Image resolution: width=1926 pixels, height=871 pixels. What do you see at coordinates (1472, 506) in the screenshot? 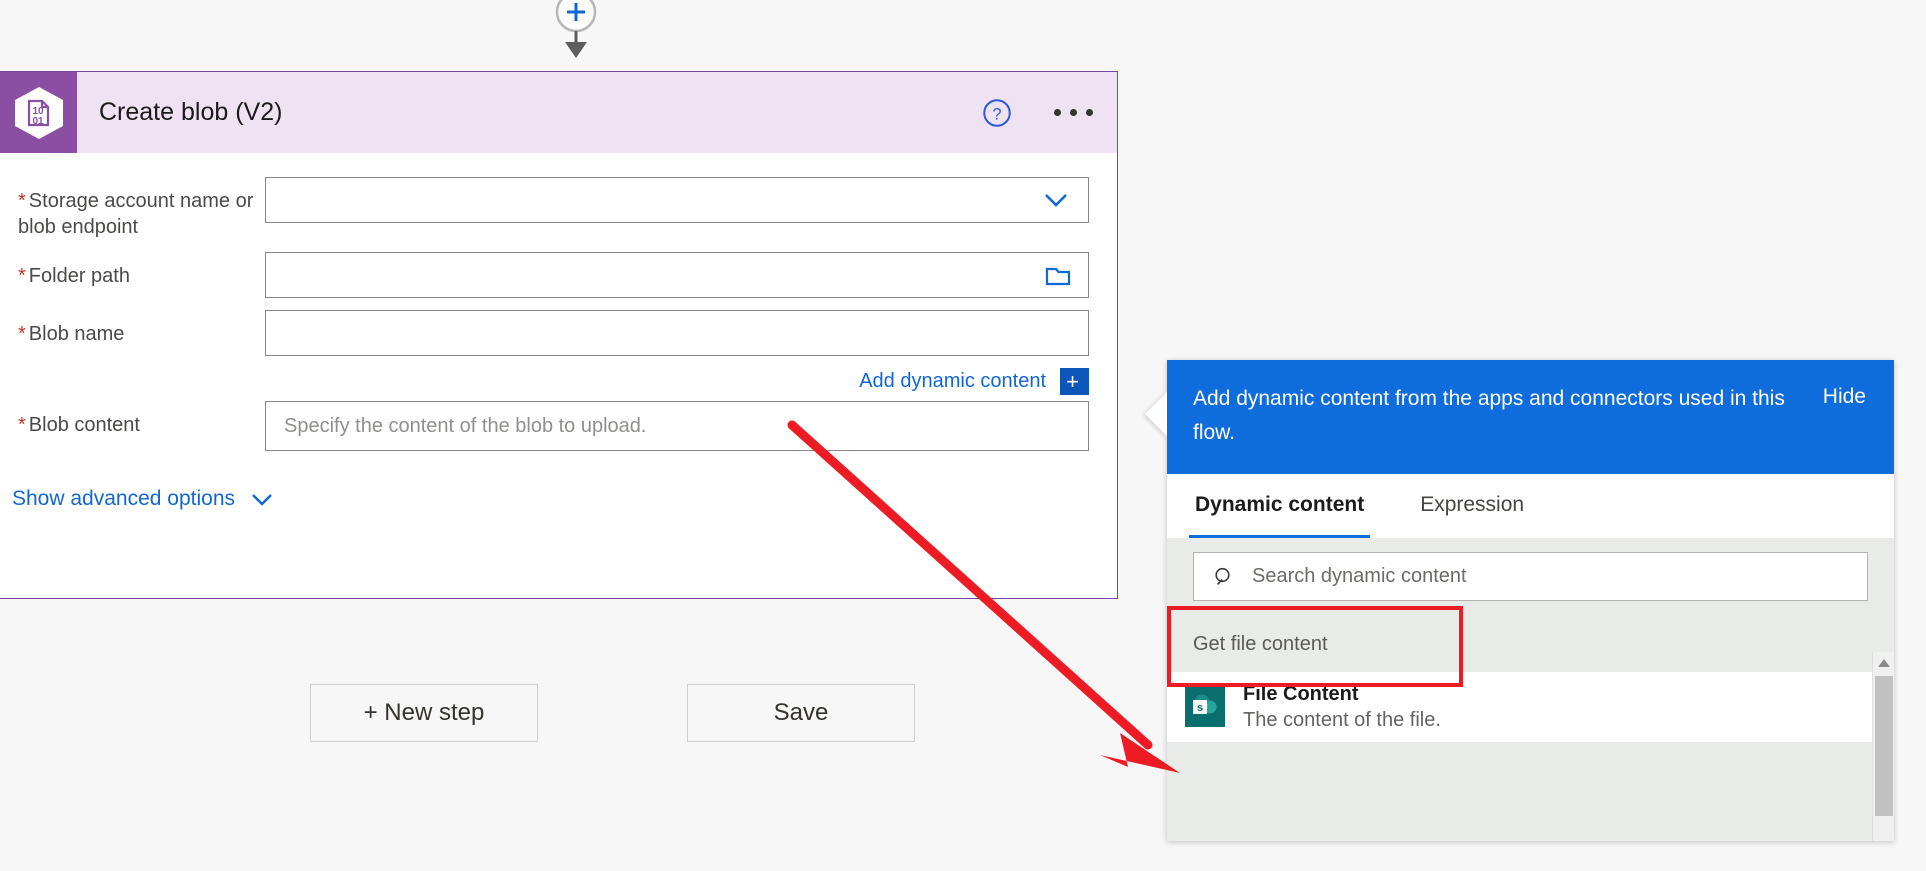
I see `tab-expression: Expression` at bounding box center [1472, 506].